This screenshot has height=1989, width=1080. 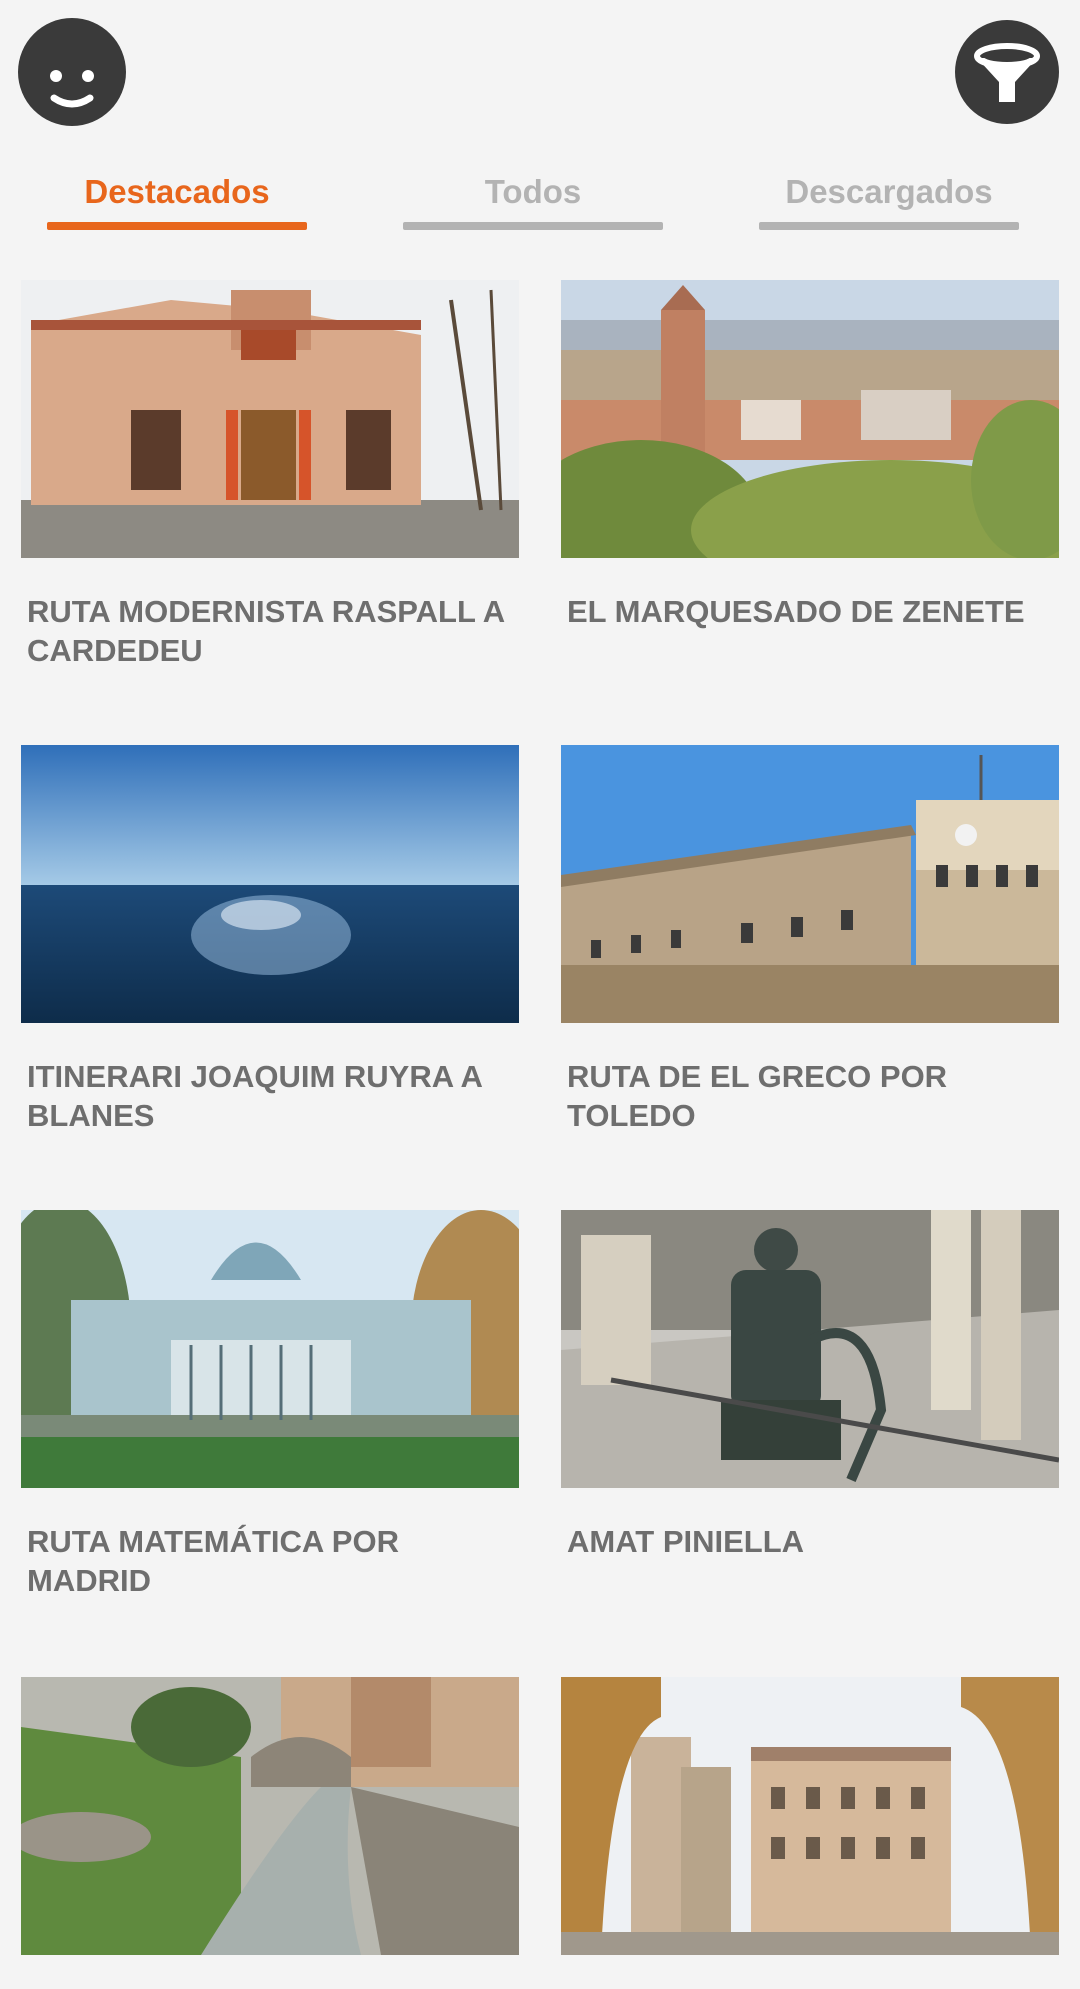 I want to click on filter-button, so click(x=1007, y=72).